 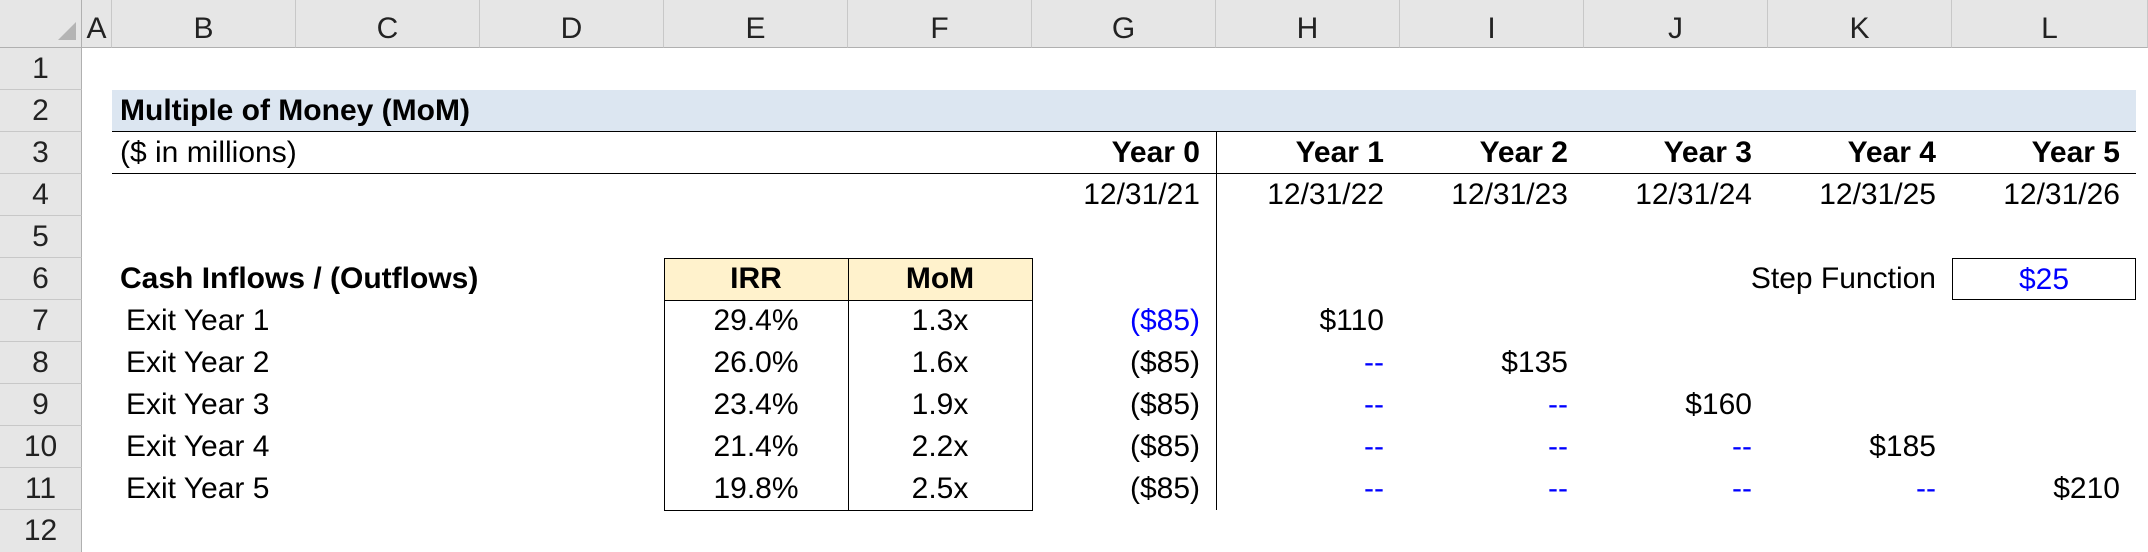 I want to click on column-header-h: H, so click(x=1308, y=24).